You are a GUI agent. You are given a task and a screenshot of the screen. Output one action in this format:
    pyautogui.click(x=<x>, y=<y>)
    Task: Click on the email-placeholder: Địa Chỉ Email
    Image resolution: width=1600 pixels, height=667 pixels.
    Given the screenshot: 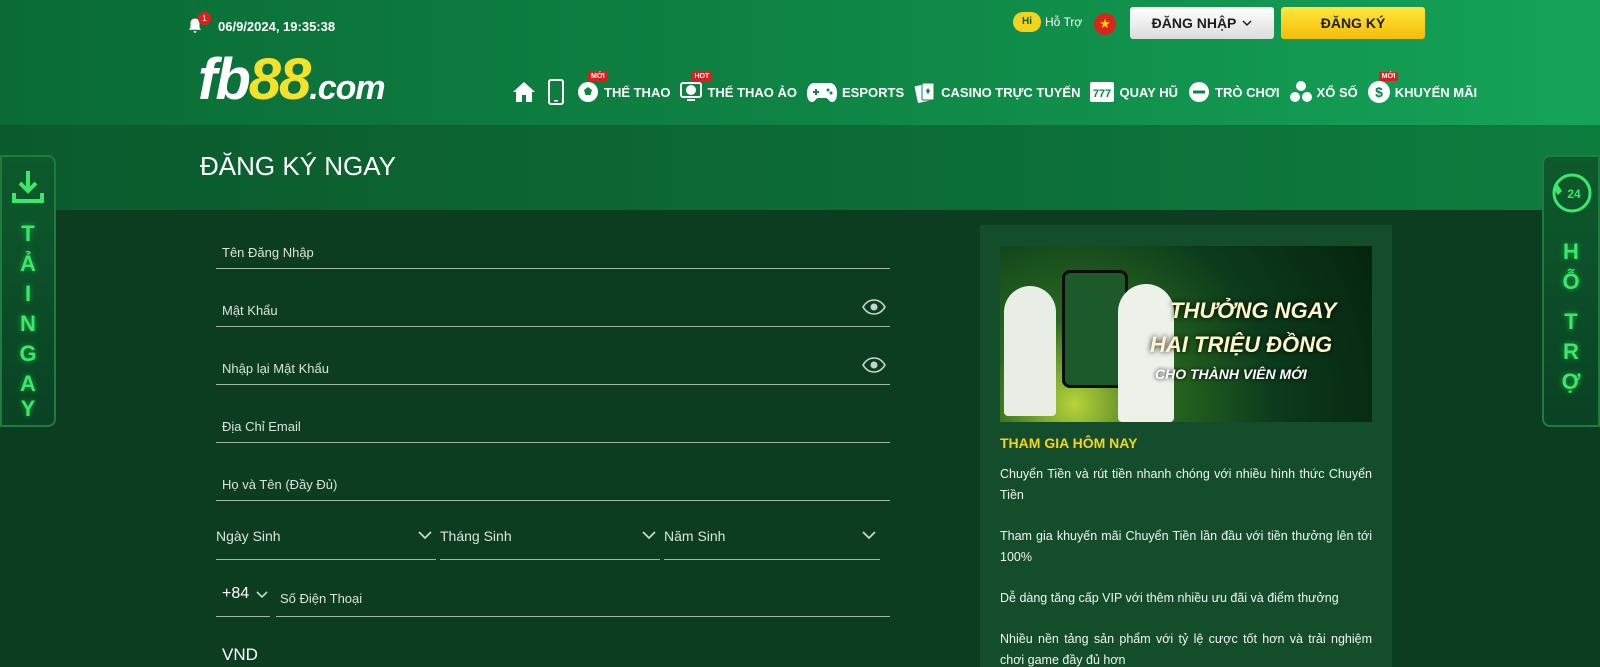 What is the action you would take?
    pyautogui.click(x=261, y=426)
    